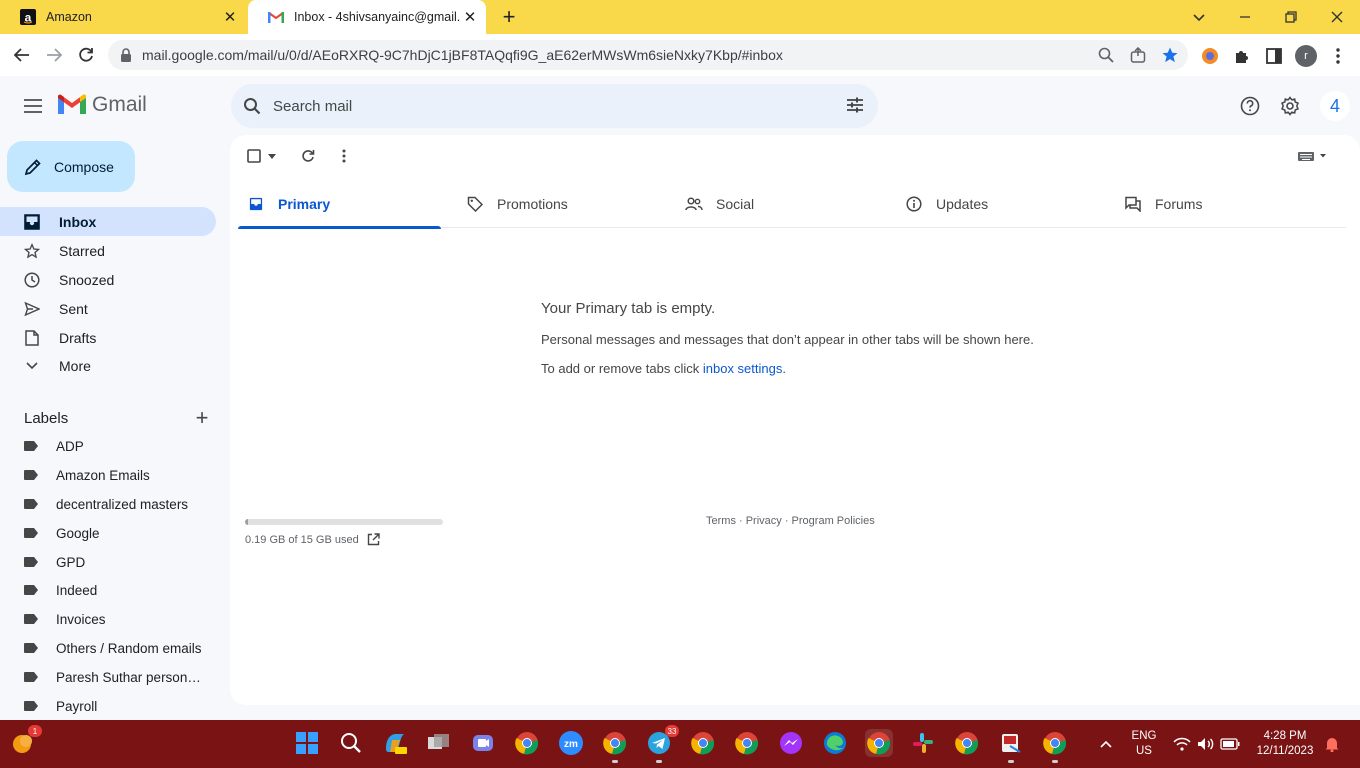  What do you see at coordinates (1182, 744) in the screenshot?
I see `wifi-icon` at bounding box center [1182, 744].